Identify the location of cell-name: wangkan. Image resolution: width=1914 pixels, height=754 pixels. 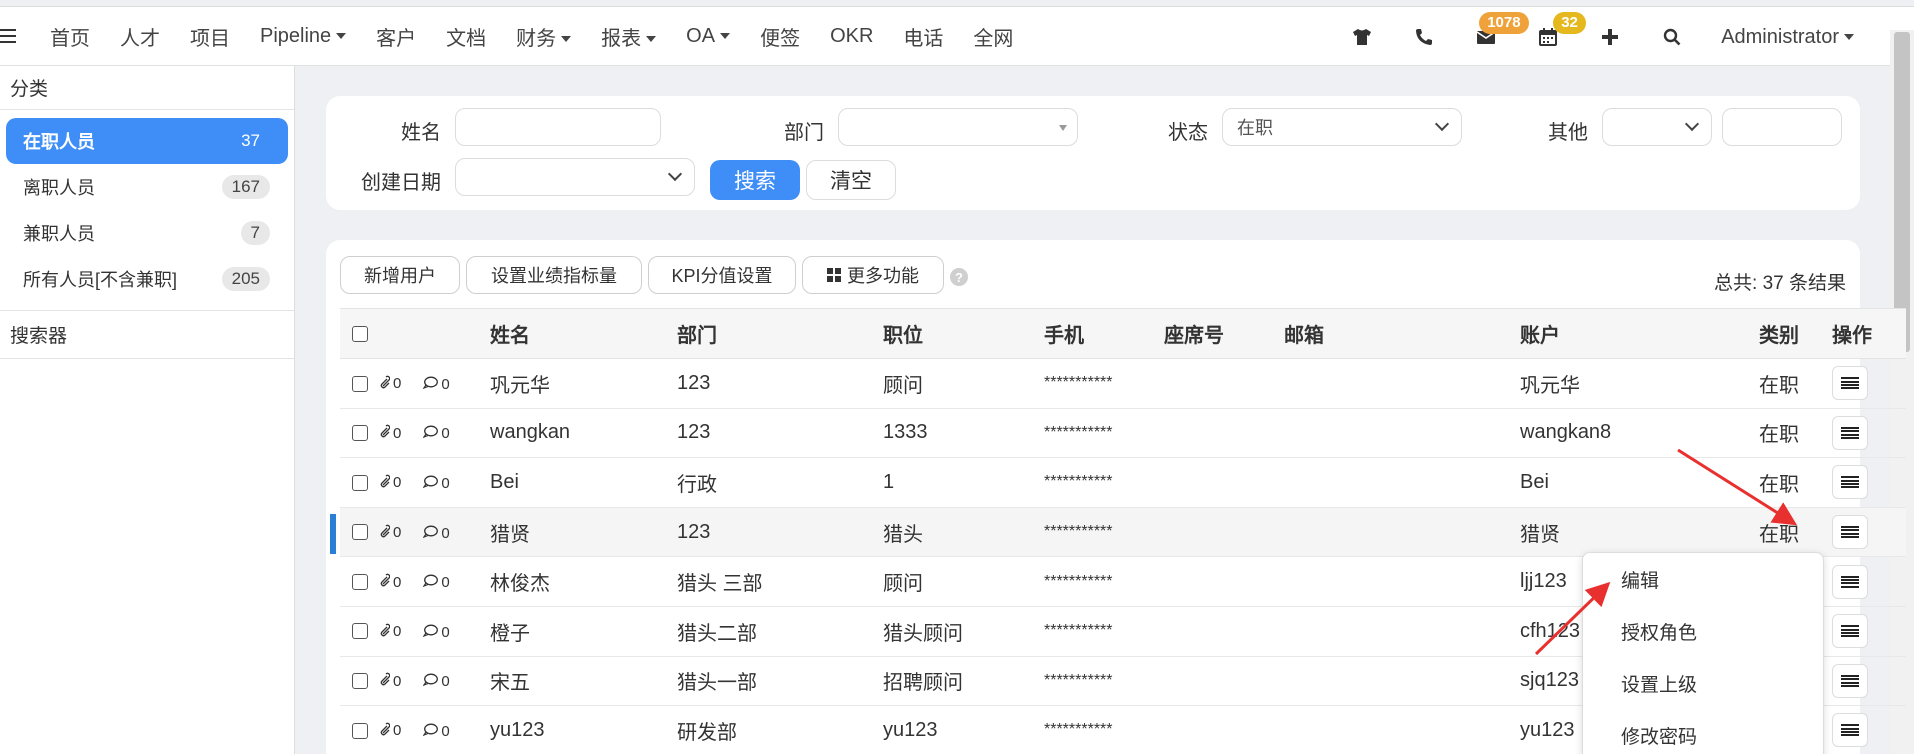
(583, 433).